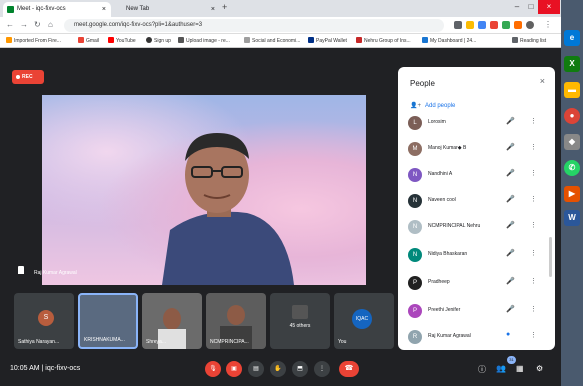 This screenshot has width=583, height=386. What do you see at coordinates (549, 7) in the screenshot?
I see `close-window-button: ×` at bounding box center [549, 7].